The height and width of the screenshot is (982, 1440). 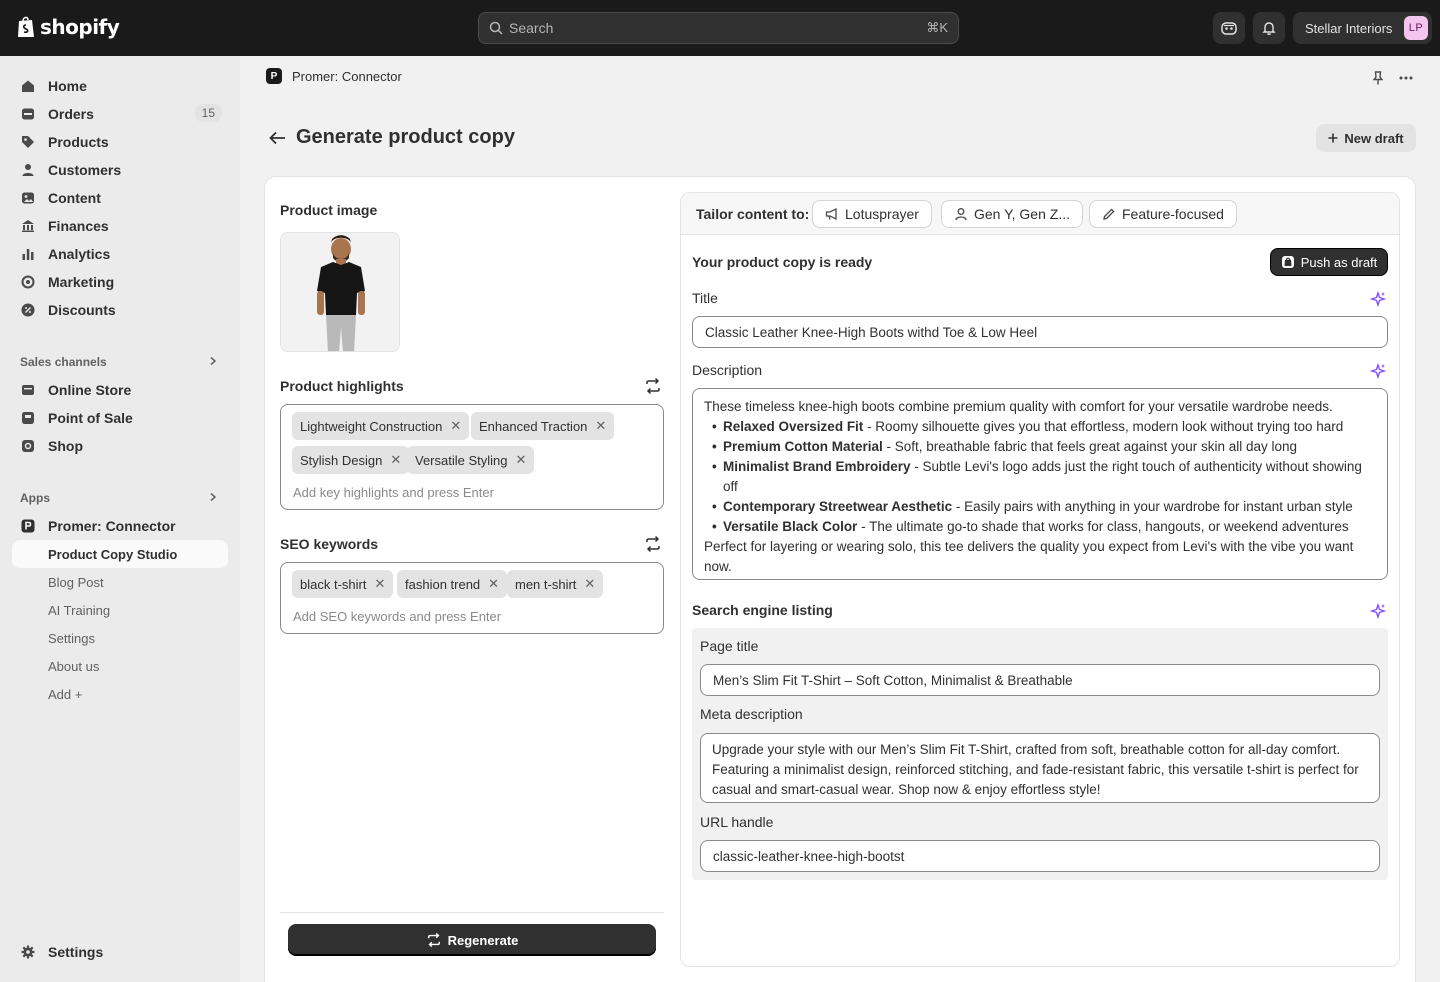 I want to click on push-as-draft-button: Push as draft, so click(x=1329, y=262).